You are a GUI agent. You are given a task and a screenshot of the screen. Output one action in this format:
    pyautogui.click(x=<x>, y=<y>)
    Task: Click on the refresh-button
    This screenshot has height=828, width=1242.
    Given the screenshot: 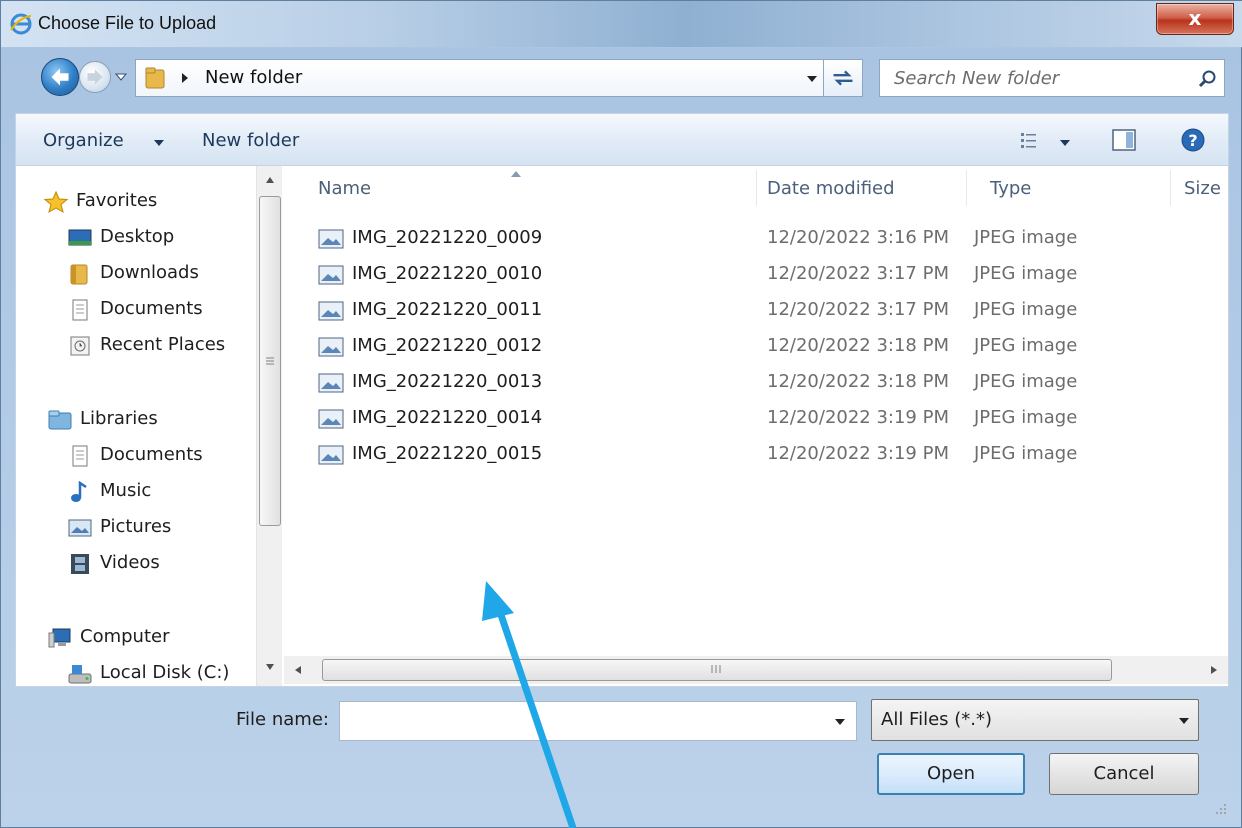 What is the action you would take?
    pyautogui.click(x=843, y=78)
    